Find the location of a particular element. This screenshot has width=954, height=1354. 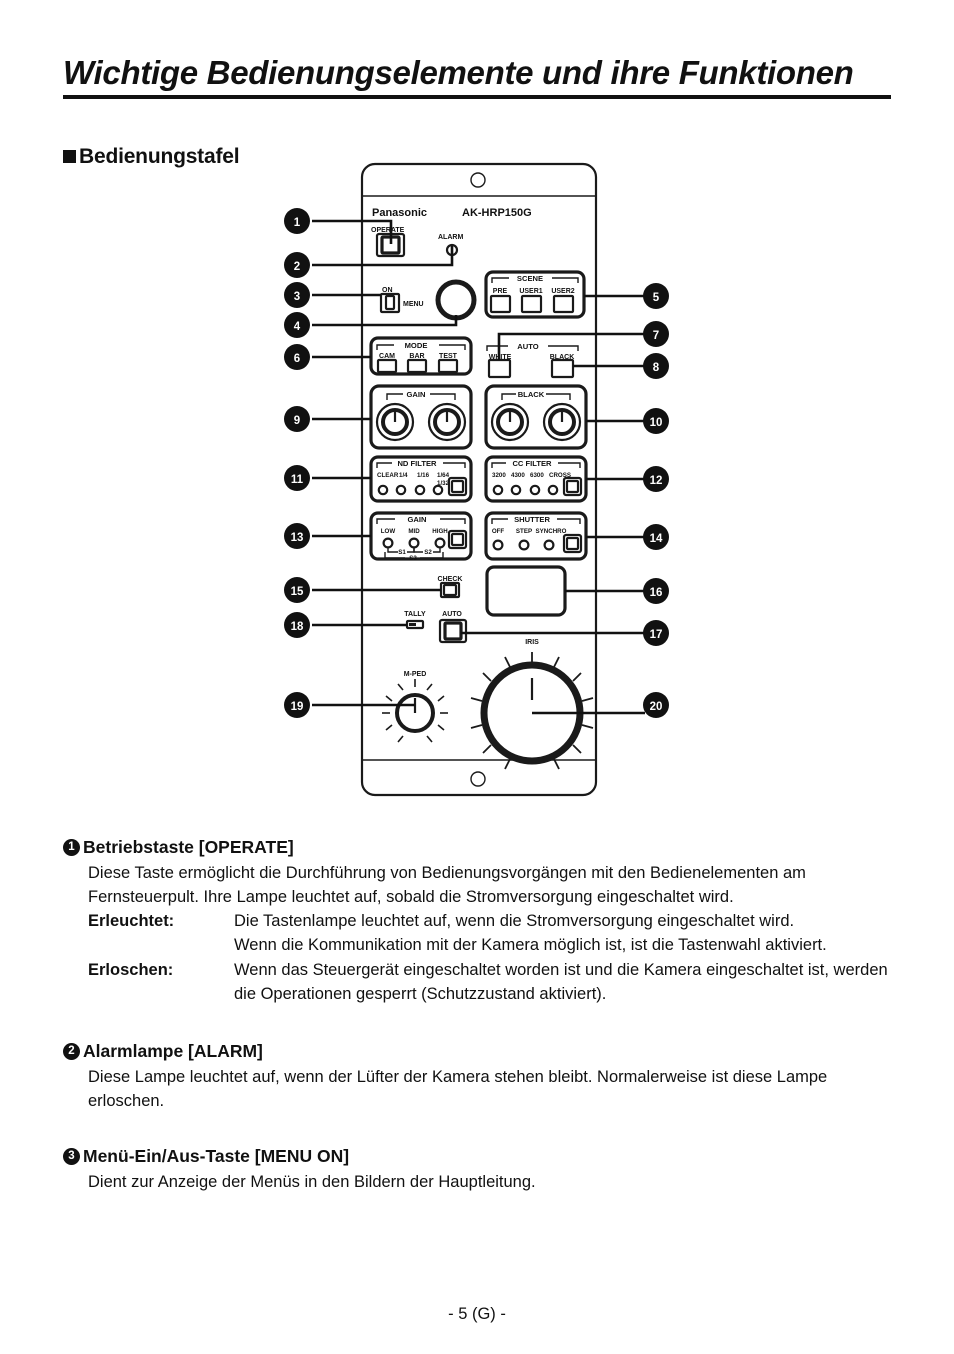

item-3-heading-label: Menü-Ein/Aus-Taste [MENU ON] is located at coordinates (216, 1156).